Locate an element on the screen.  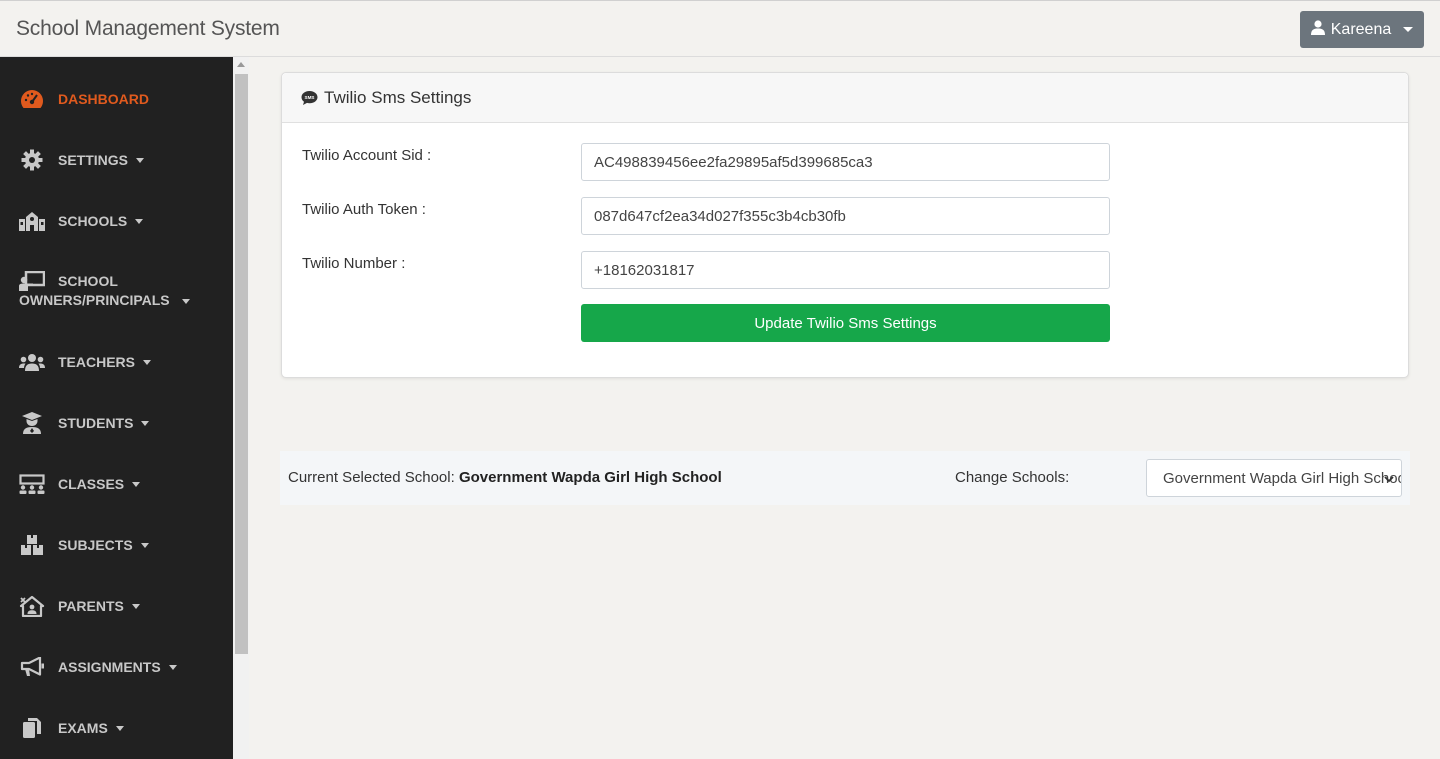
sidebar-item-assignments: ASSIGNMENTS is located at coordinates (98, 667).